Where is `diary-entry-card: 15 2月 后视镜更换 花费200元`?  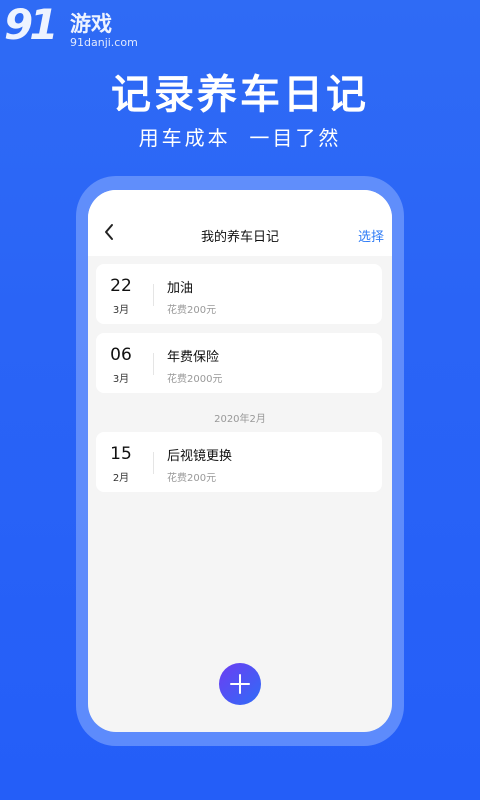
diary-entry-card: 15 2月 后视镜更换 花费200元 is located at coordinates (239, 462).